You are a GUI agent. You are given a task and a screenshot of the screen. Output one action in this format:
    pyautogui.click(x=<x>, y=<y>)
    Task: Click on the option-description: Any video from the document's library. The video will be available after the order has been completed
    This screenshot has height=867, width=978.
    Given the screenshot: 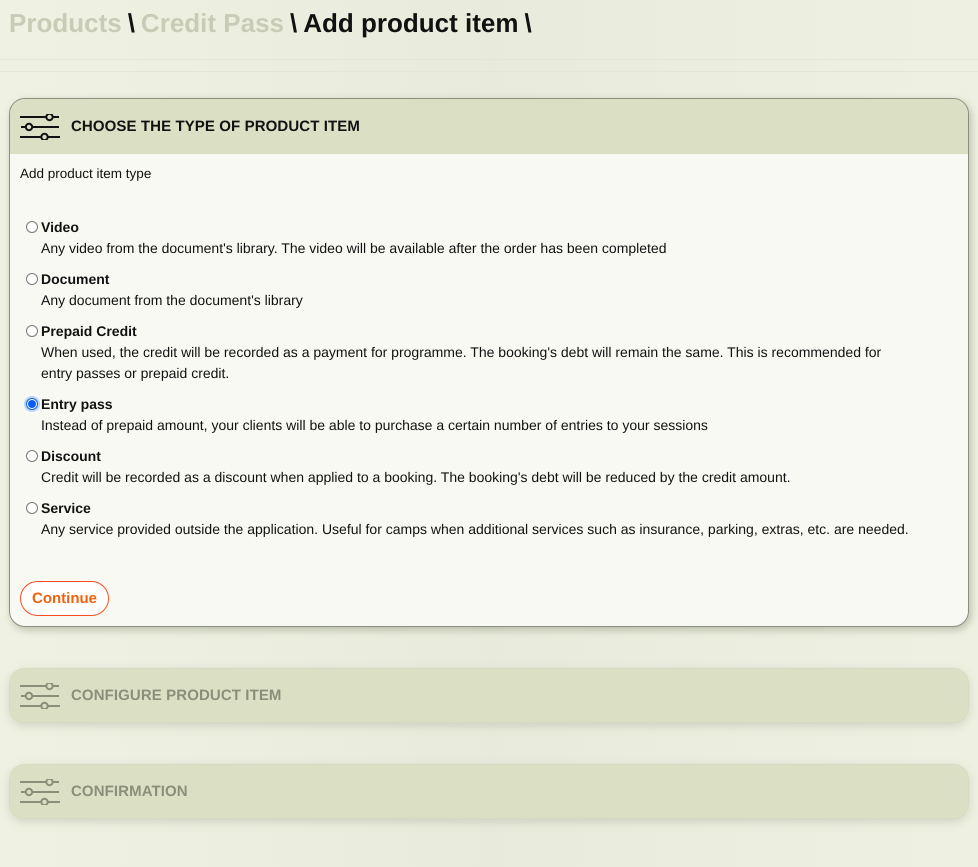 What is the action you would take?
    pyautogui.click(x=354, y=248)
    